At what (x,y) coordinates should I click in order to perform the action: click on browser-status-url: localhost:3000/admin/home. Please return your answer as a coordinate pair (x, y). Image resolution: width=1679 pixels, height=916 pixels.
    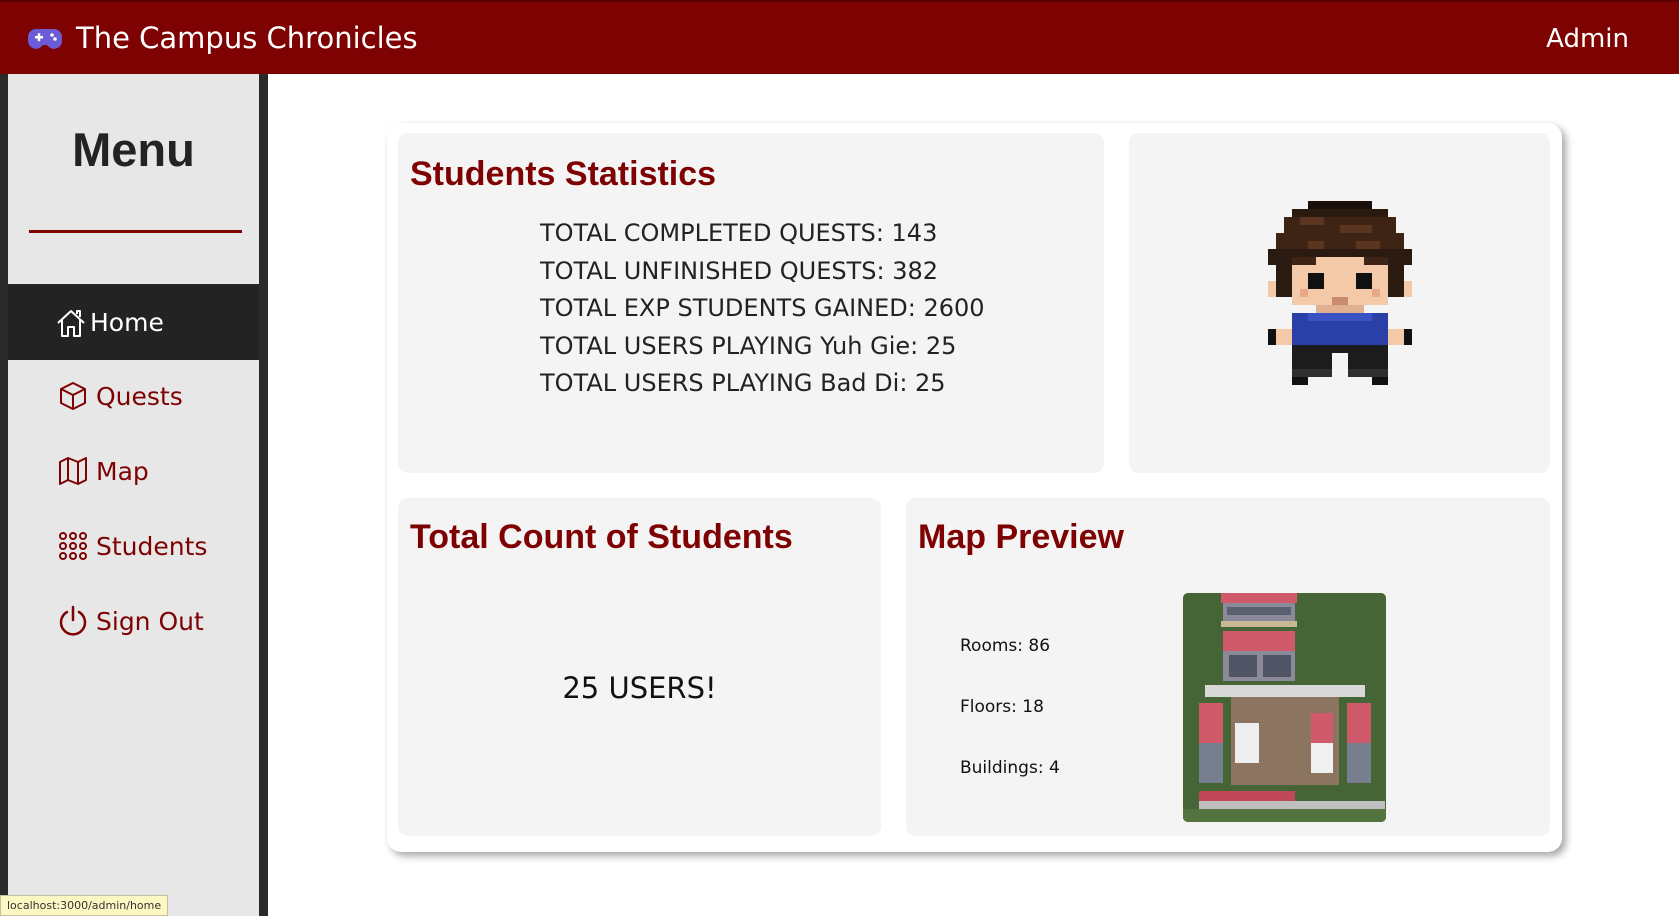
    Looking at the image, I should click on (84, 905).